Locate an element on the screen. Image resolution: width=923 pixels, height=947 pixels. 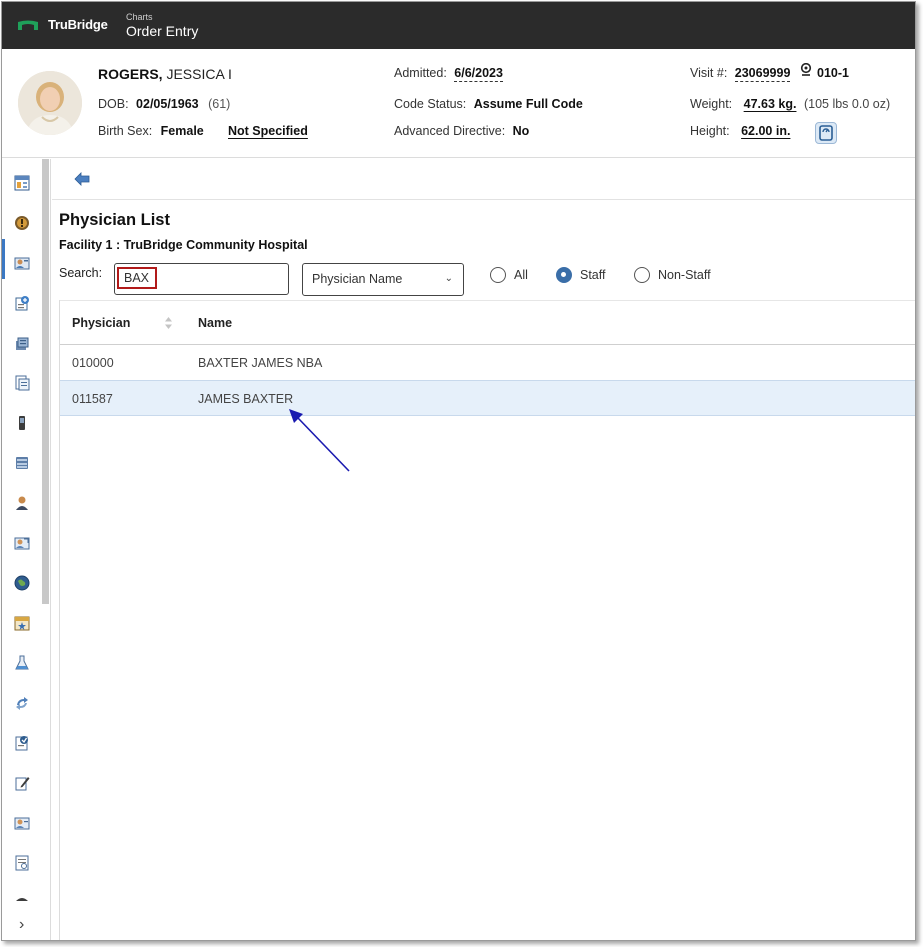
scale-icon is located at coordinates (826, 133).